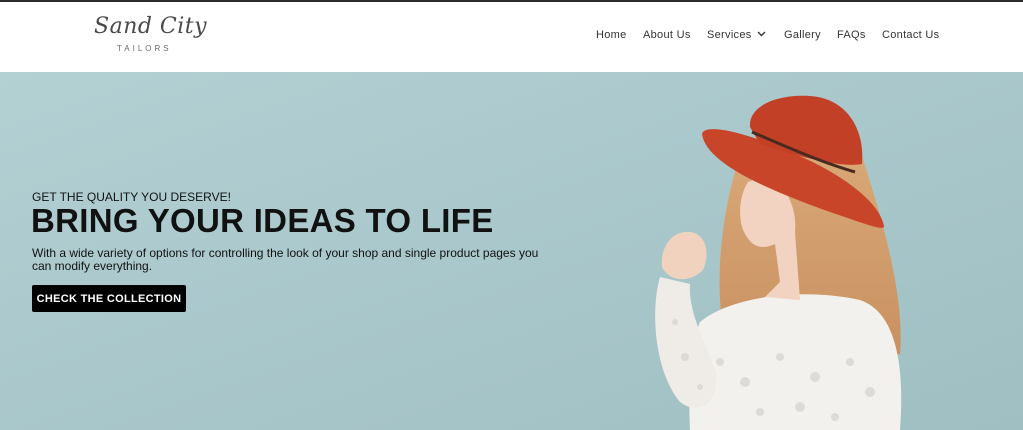 Image resolution: width=1023 pixels, height=430 pixels. I want to click on nav-item-services: Services, so click(736, 35).